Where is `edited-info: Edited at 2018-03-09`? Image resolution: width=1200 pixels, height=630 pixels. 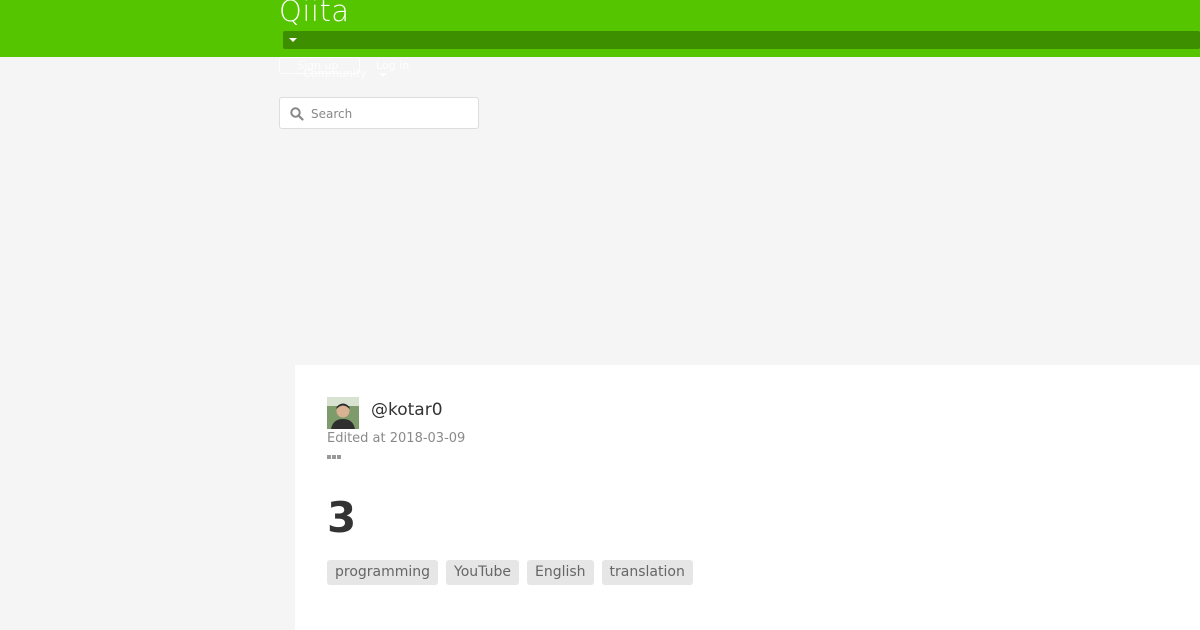
edited-info: Edited at 2018-03-09 is located at coordinates (396, 438).